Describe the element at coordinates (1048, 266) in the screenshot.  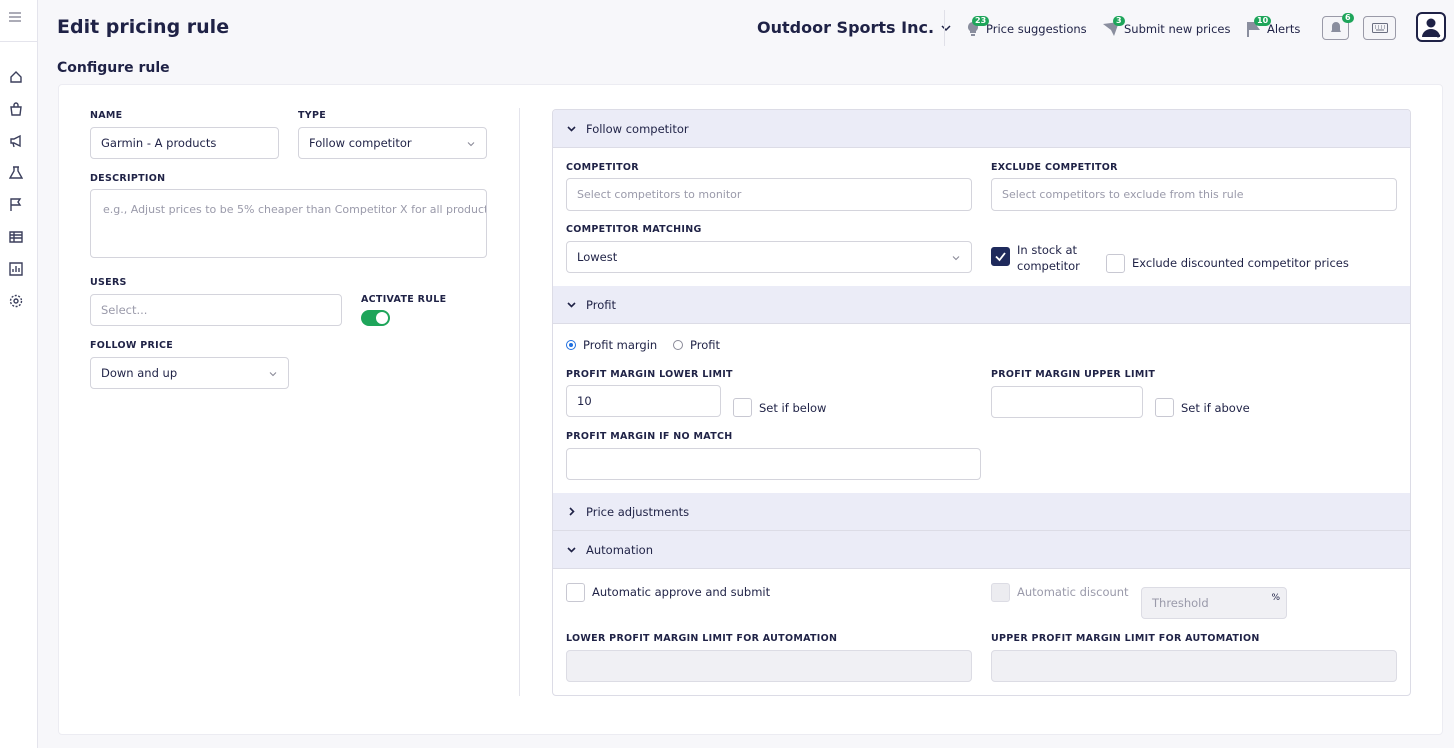
I see `in-stock-line2: competitor` at that location.